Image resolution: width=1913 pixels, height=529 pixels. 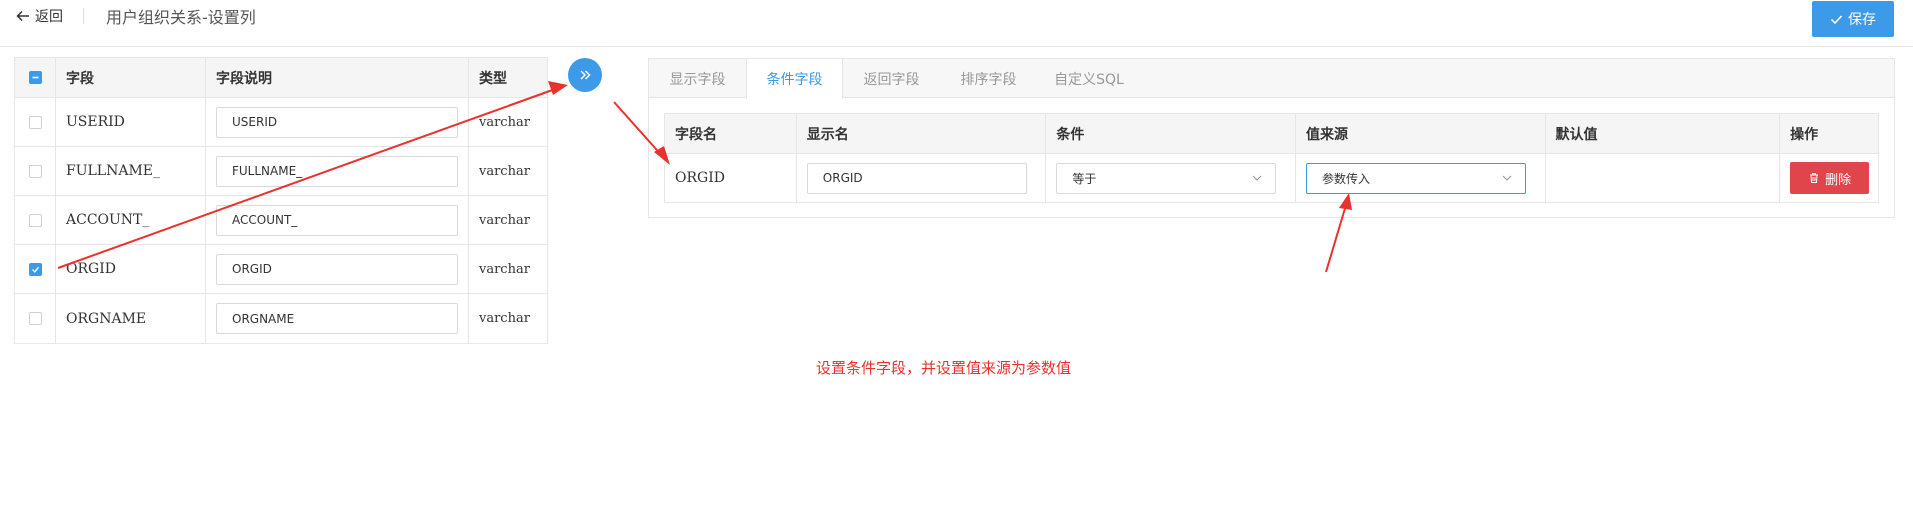 I want to click on tab-return-fields: 返回字段, so click(x=891, y=79).